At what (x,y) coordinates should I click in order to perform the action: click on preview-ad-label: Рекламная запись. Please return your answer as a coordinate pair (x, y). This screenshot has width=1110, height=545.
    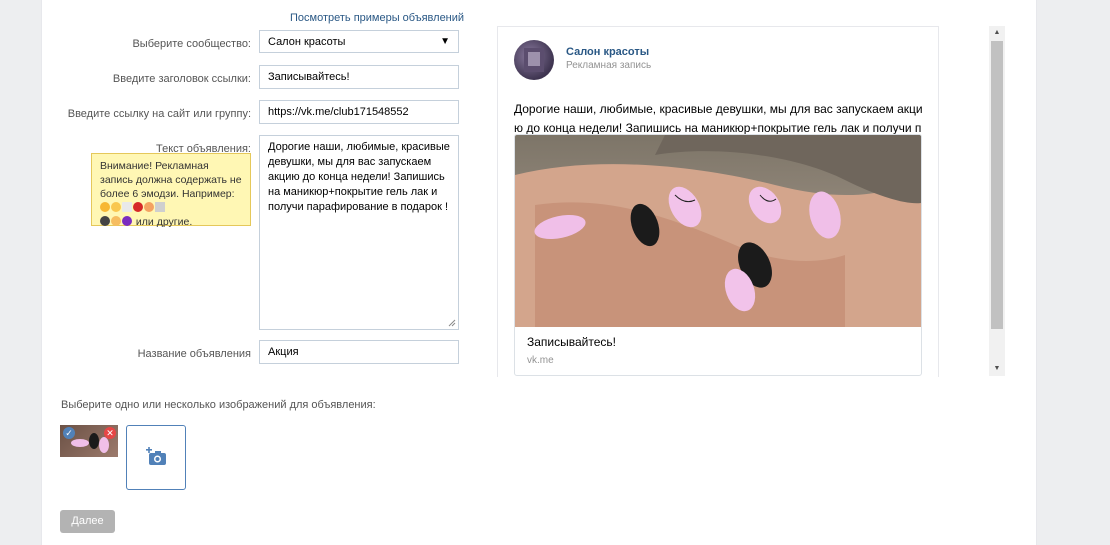
    Looking at the image, I should click on (609, 65).